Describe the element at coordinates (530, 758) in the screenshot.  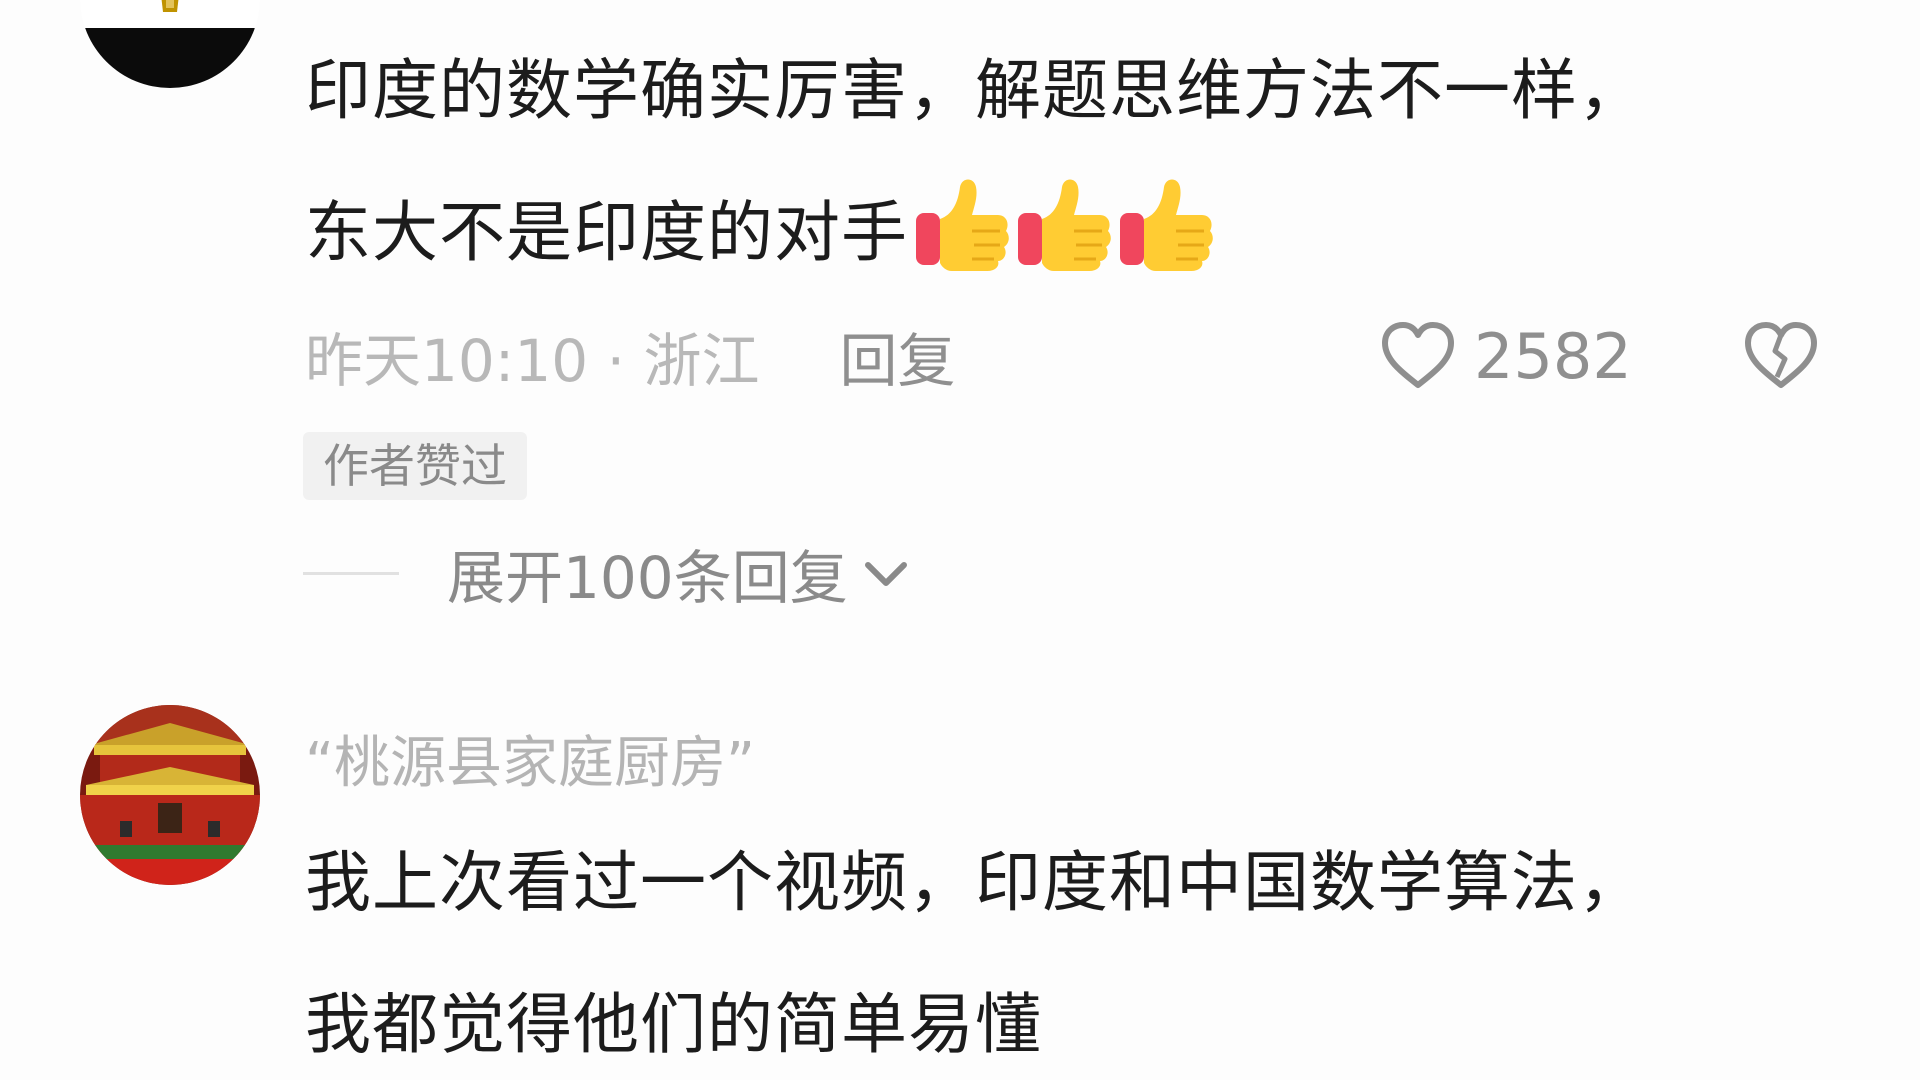
I see `username: “桃源县家庭厨房”` at that location.